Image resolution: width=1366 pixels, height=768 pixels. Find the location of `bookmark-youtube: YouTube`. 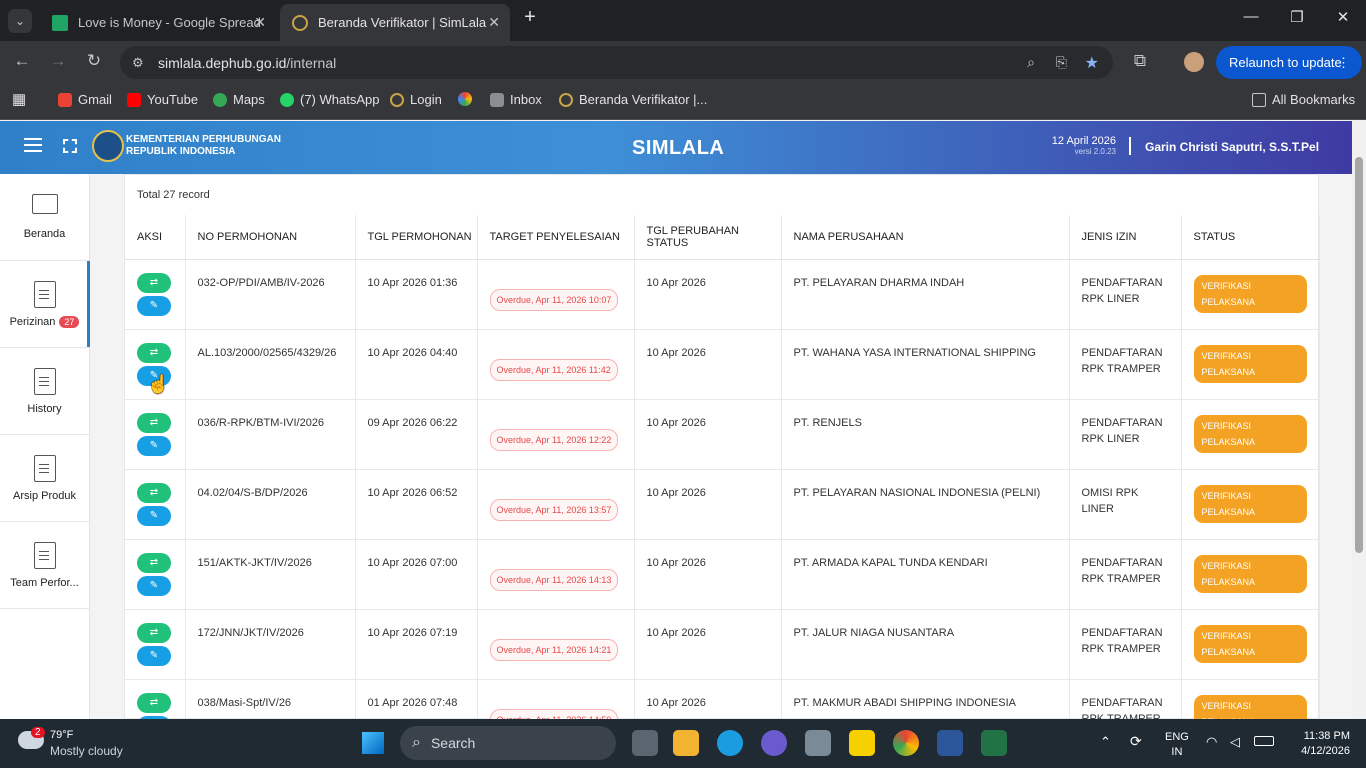

bookmark-youtube: YouTube is located at coordinates (162, 99).